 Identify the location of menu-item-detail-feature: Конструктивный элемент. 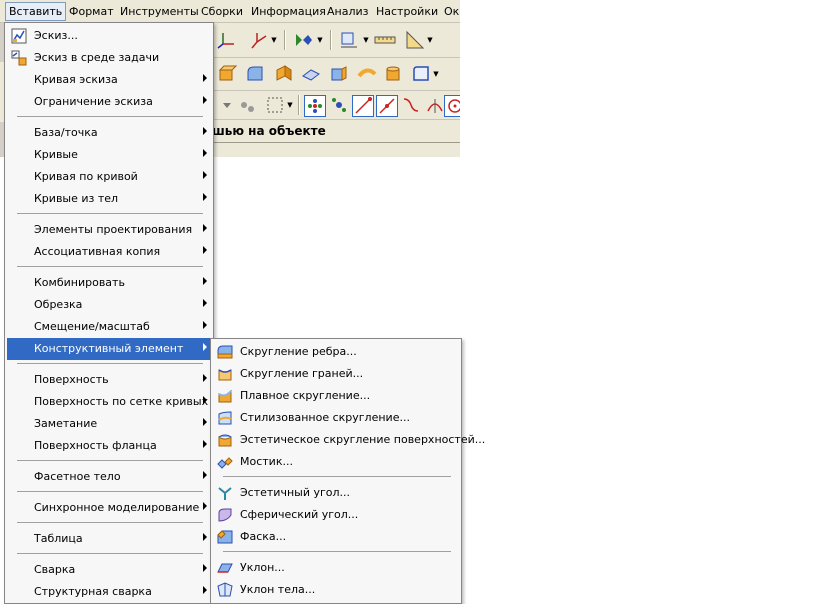
(109, 349).